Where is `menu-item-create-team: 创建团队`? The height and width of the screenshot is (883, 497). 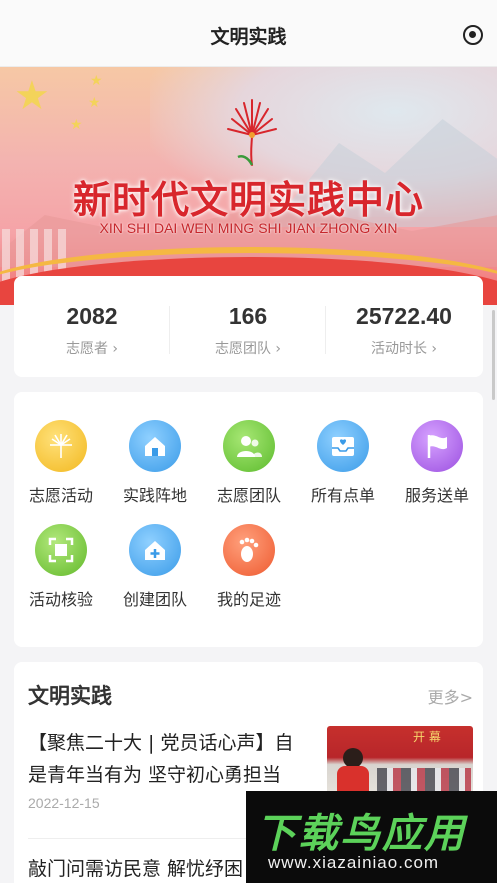 menu-item-create-team: 创建团队 is located at coordinates (155, 574).